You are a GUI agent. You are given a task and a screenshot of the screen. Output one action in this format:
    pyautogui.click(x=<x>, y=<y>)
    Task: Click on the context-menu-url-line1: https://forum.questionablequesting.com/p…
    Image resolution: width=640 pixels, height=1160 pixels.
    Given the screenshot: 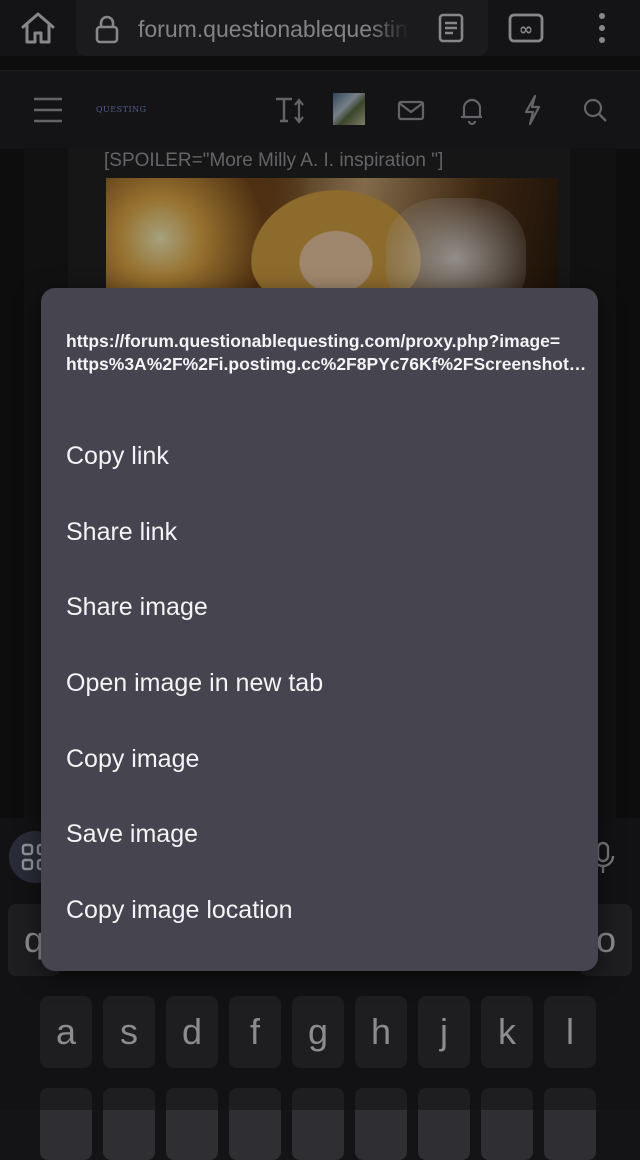 What is the action you would take?
    pyautogui.click(x=313, y=341)
    